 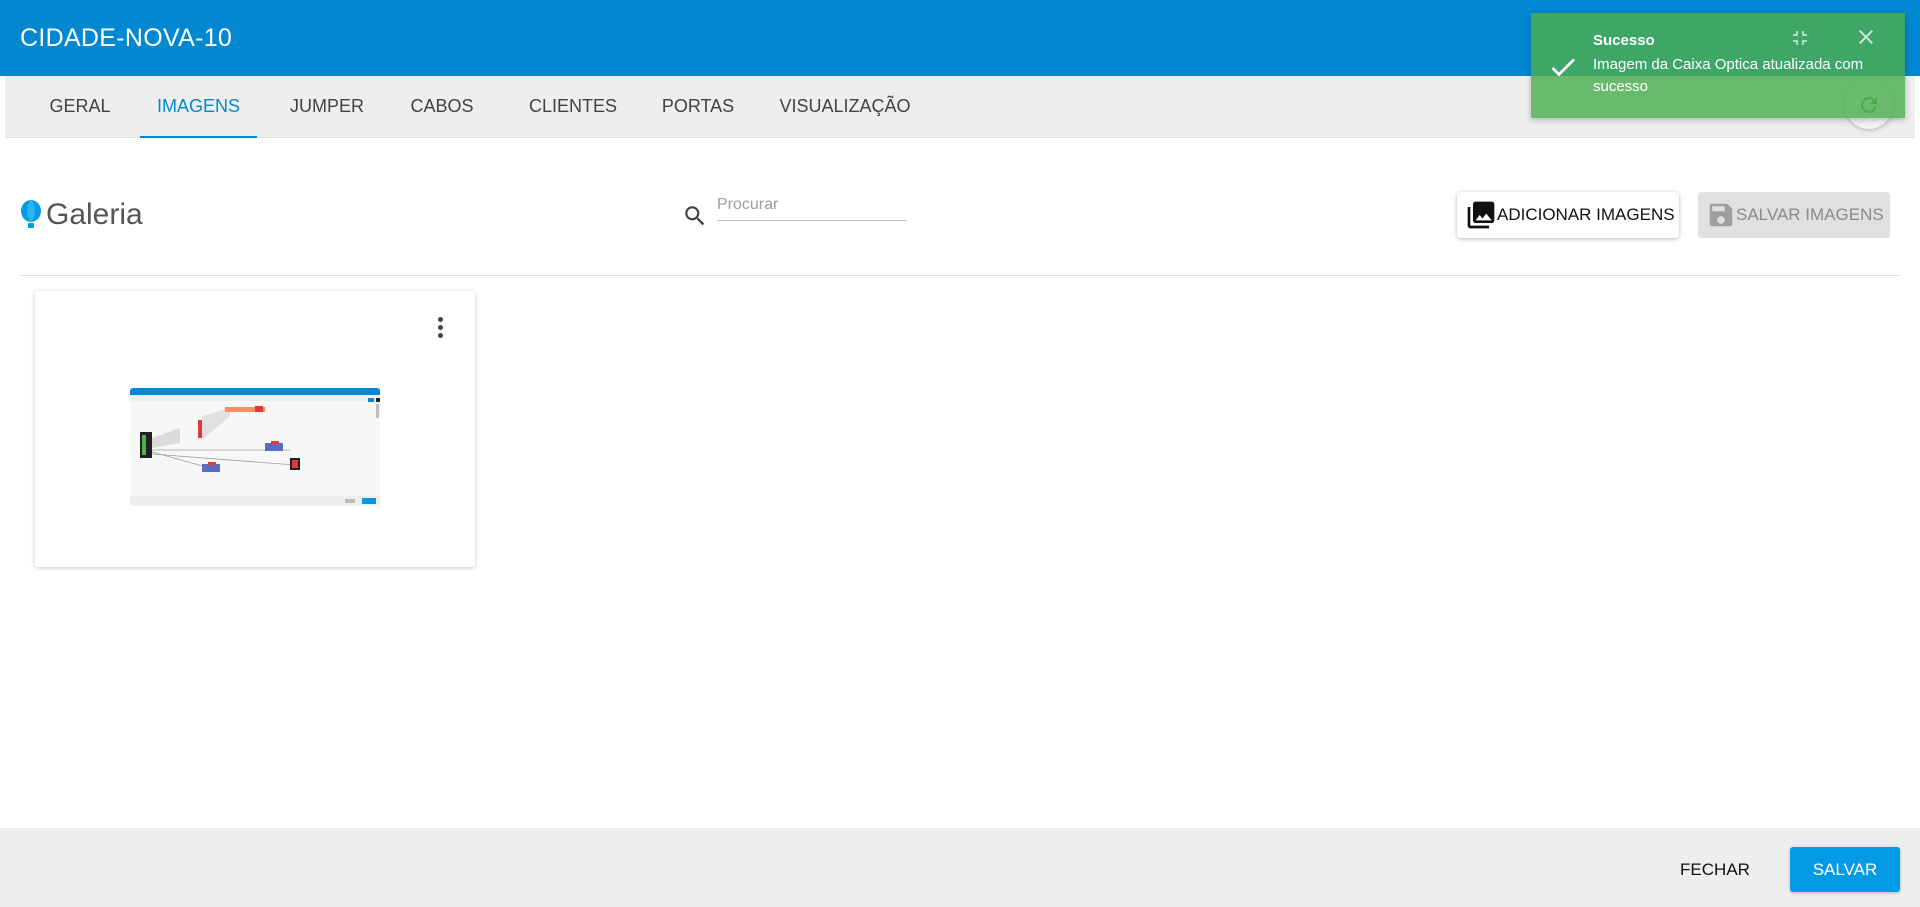 I want to click on gallery-header: Galeria, so click(x=81, y=215).